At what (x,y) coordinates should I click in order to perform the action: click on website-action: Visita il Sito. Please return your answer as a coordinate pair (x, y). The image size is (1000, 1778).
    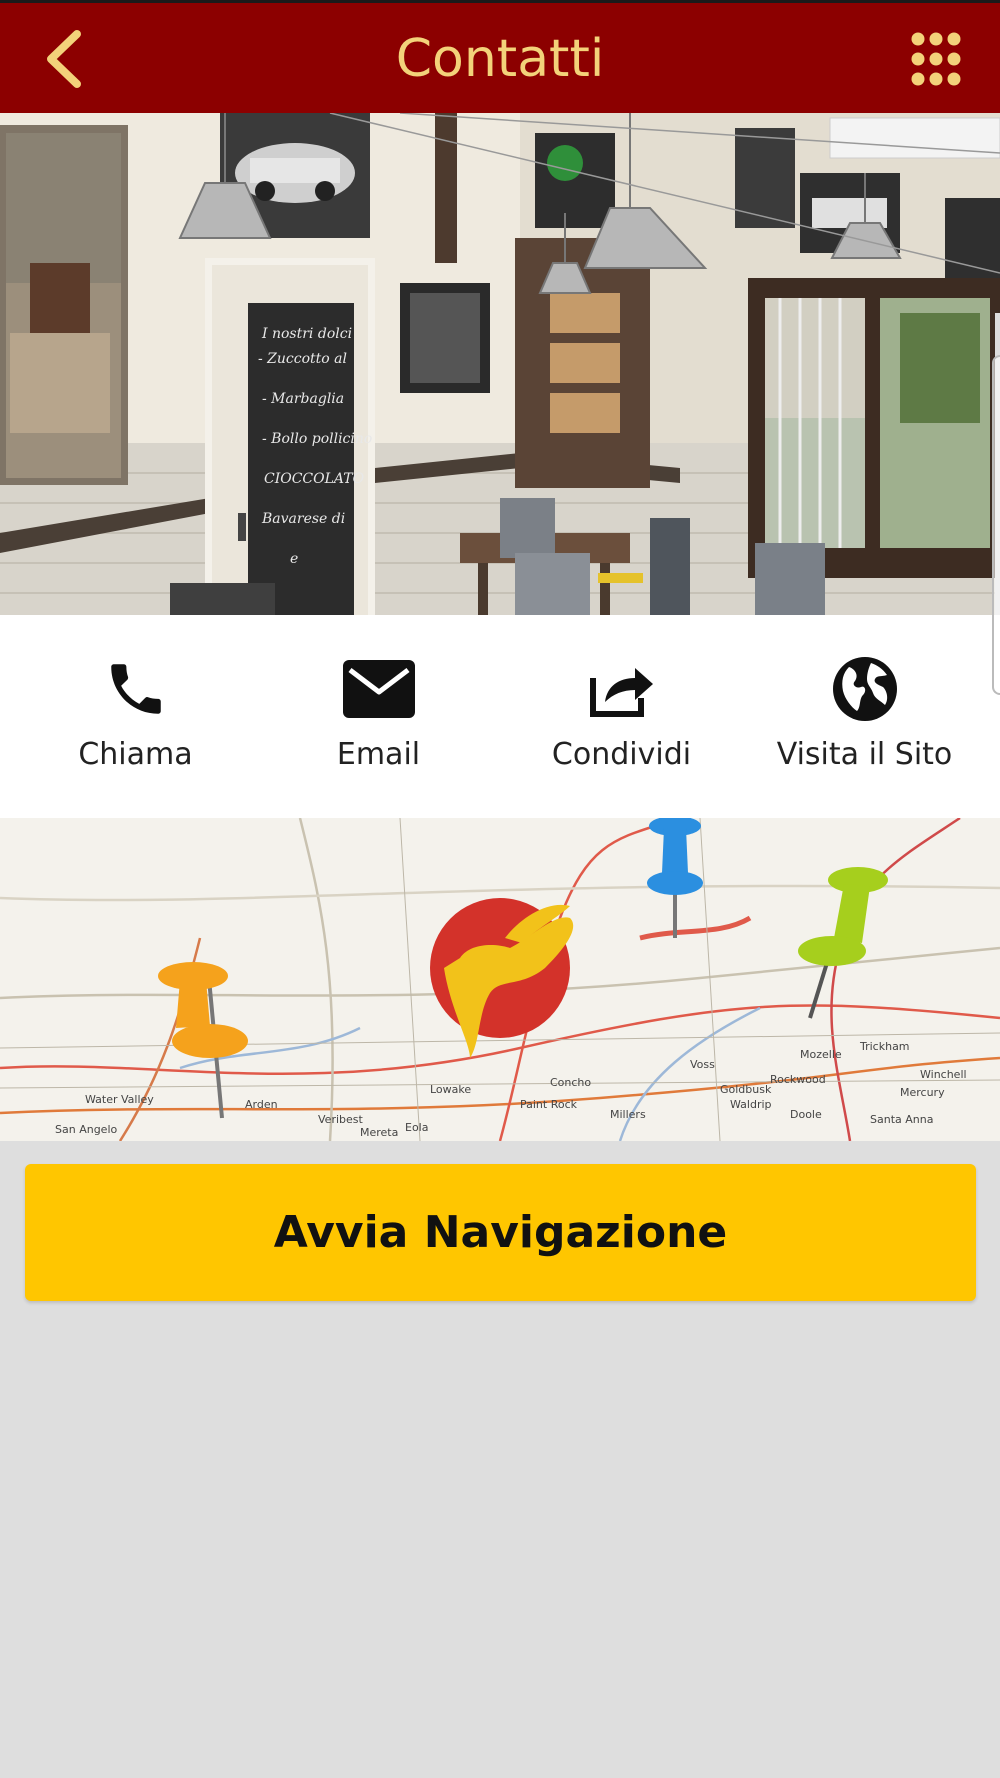
    Looking at the image, I should click on (864, 716).